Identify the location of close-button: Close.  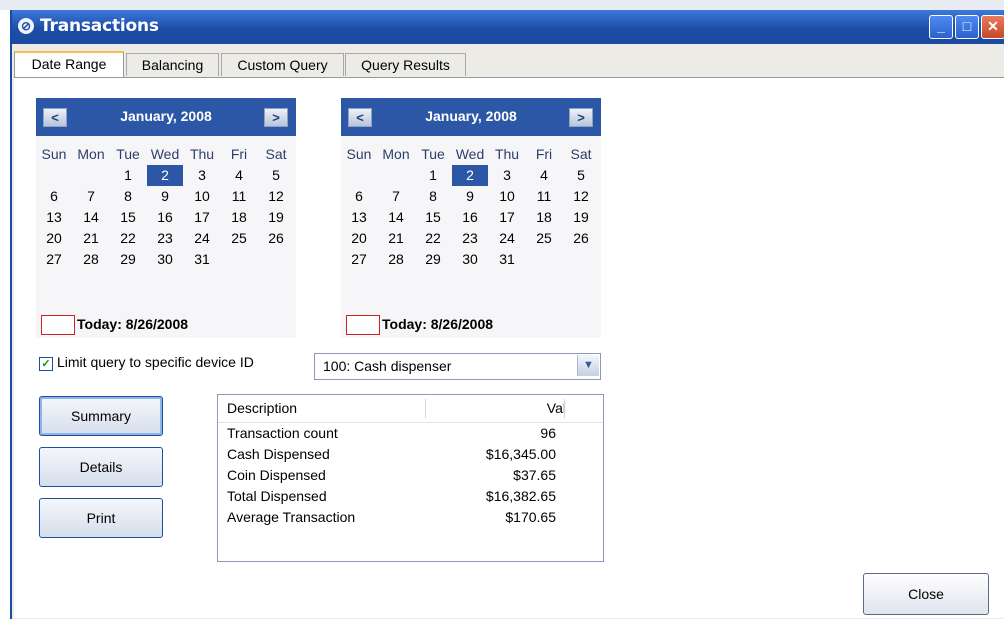
(926, 594).